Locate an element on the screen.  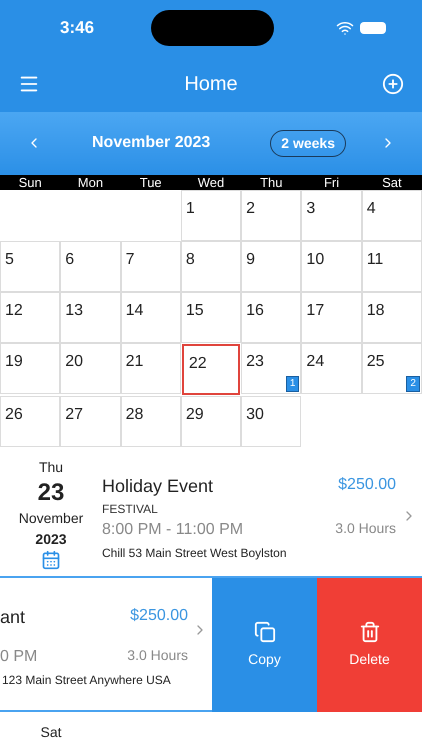
calendar-day: 12 is located at coordinates (30, 317).